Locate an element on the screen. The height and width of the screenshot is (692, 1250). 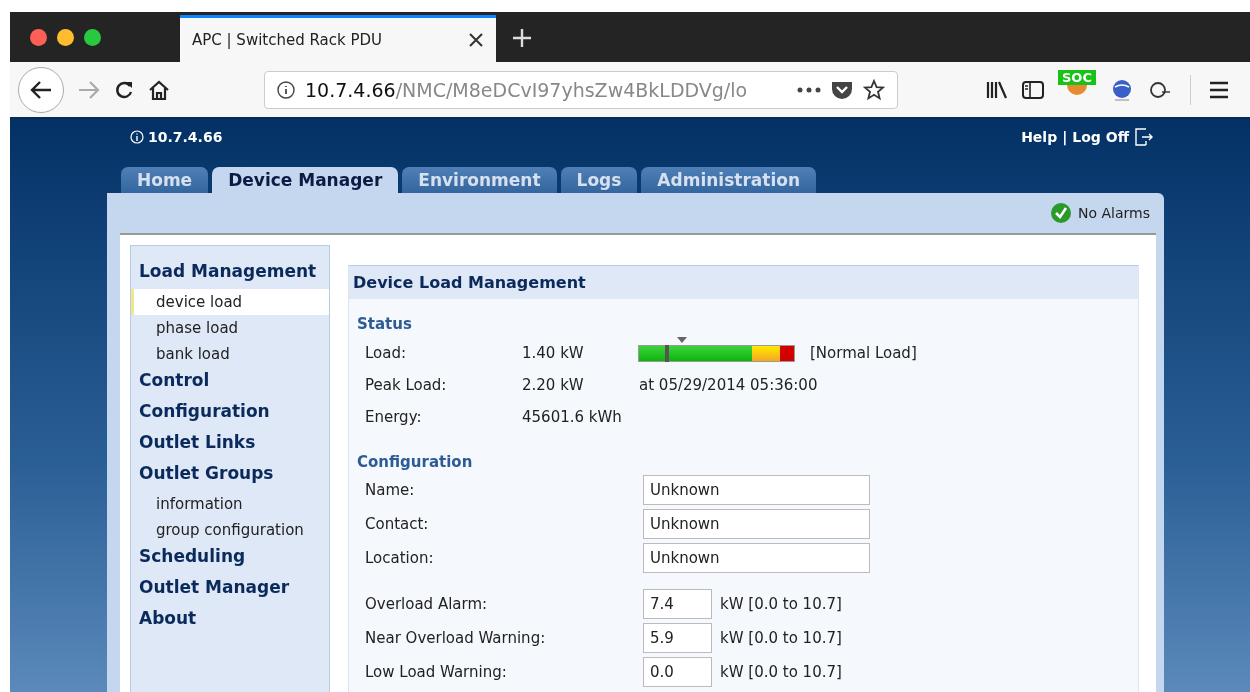
sidebar-section-link: Configuration is located at coordinates (230, 413).